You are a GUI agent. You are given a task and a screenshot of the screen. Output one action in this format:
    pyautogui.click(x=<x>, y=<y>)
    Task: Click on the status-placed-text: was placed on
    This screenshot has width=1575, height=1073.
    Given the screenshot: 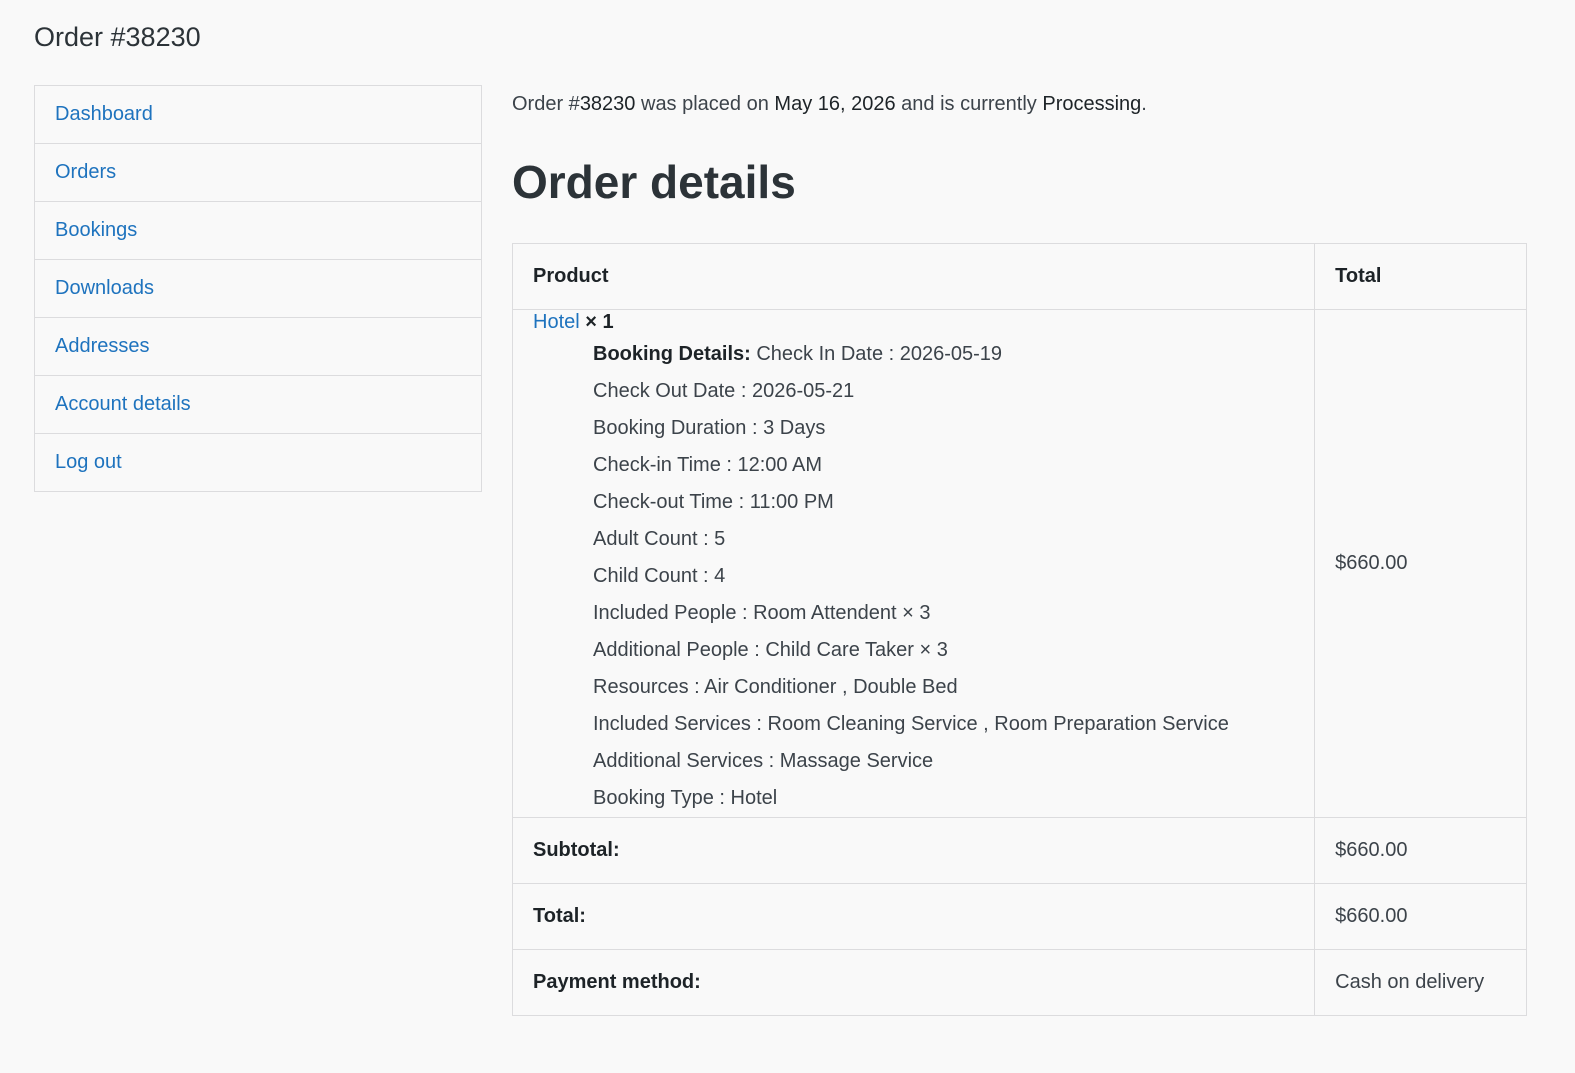 What is the action you would take?
    pyautogui.click(x=705, y=104)
    